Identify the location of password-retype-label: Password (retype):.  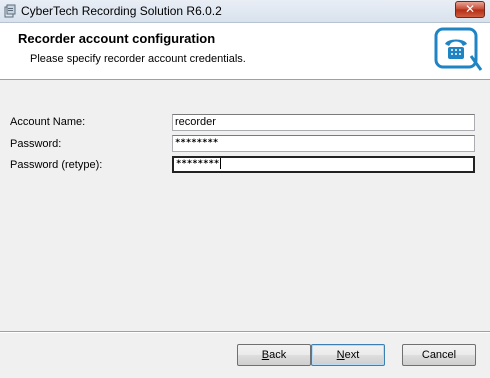
(56, 165).